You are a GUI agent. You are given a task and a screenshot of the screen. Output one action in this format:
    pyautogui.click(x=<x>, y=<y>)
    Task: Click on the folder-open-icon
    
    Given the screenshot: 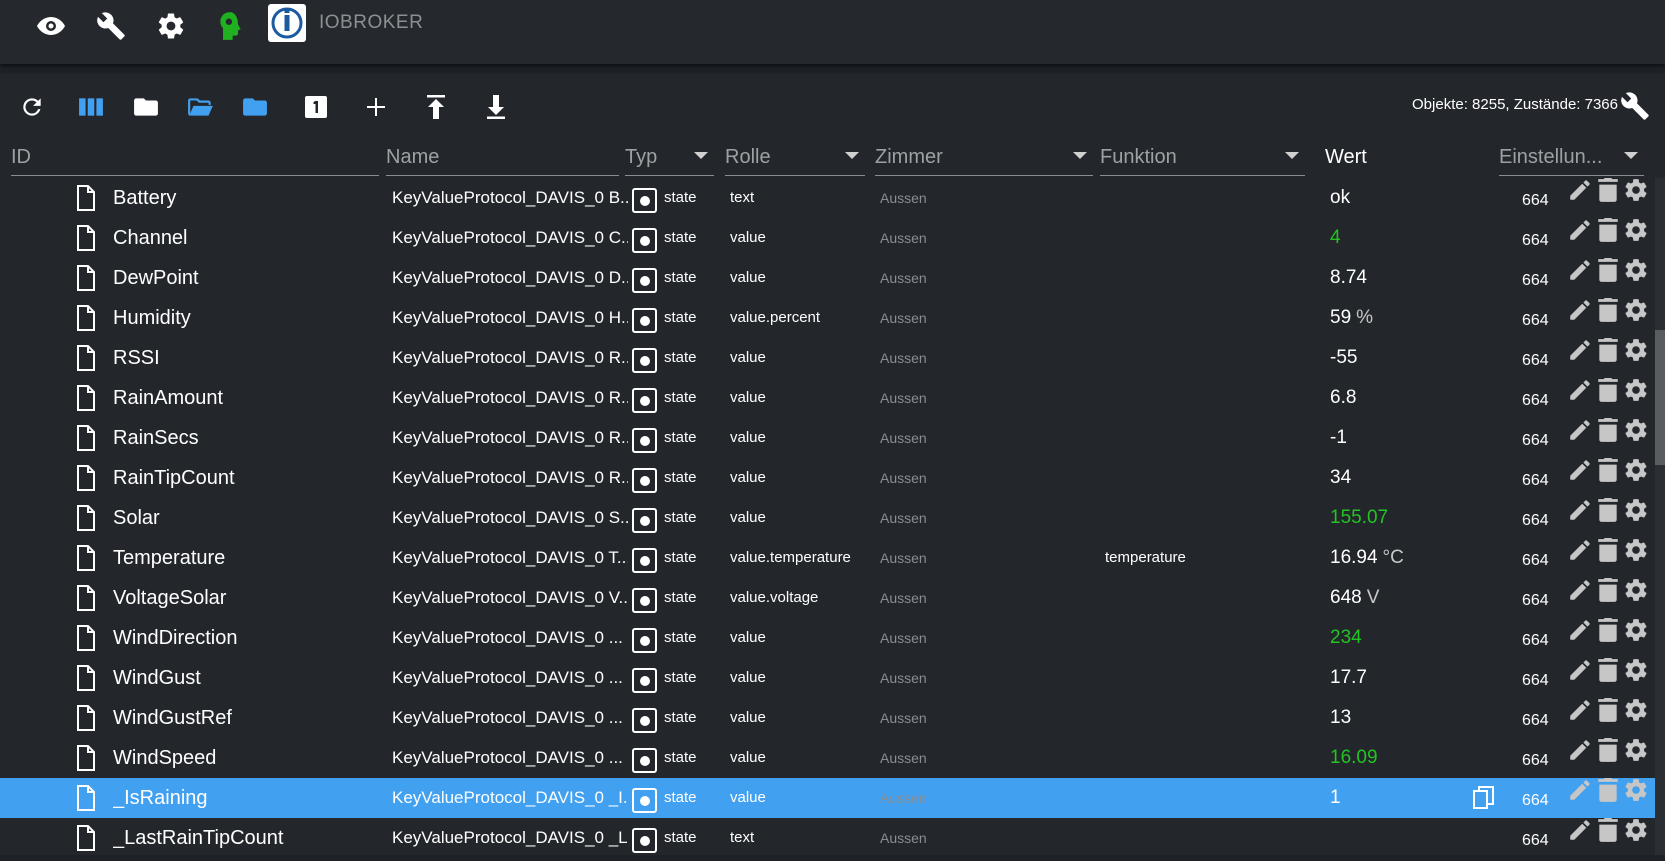 What is the action you would take?
    pyautogui.click(x=201, y=107)
    